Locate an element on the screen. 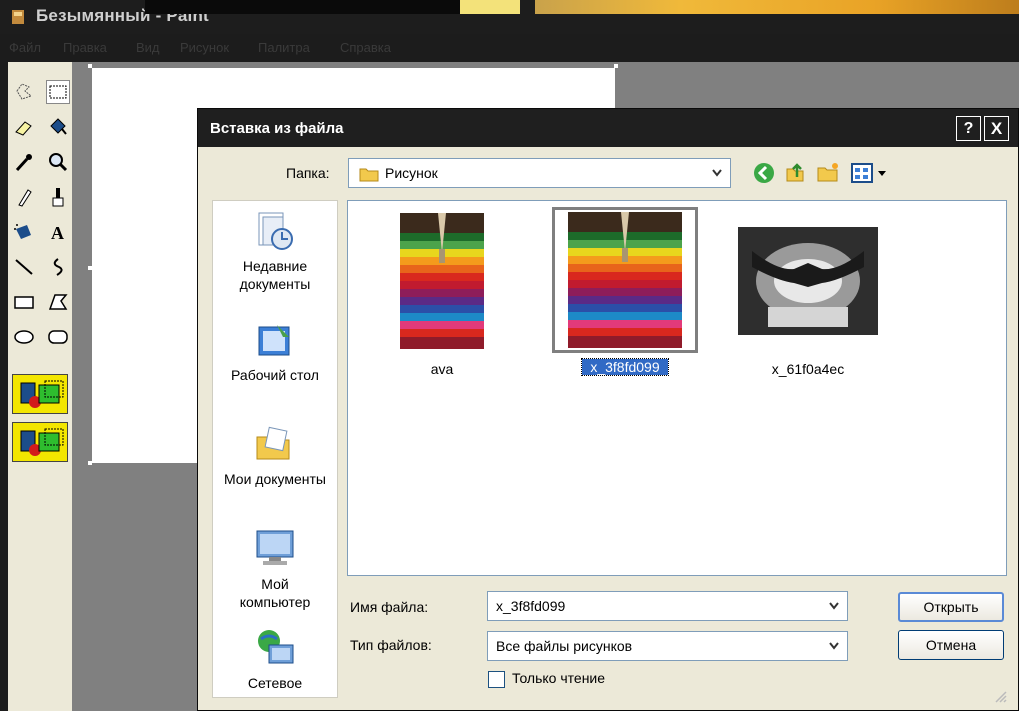 The width and height of the screenshot is (1019, 711). opaque-mode-icon is located at coordinates (40, 394).